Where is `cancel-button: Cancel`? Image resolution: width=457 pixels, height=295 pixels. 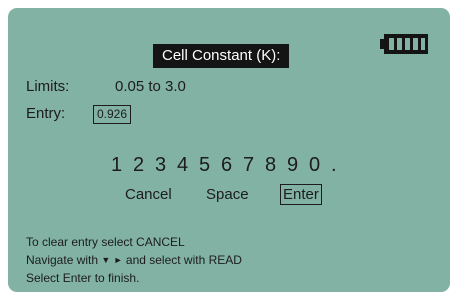 cancel-button: Cancel is located at coordinates (148, 194).